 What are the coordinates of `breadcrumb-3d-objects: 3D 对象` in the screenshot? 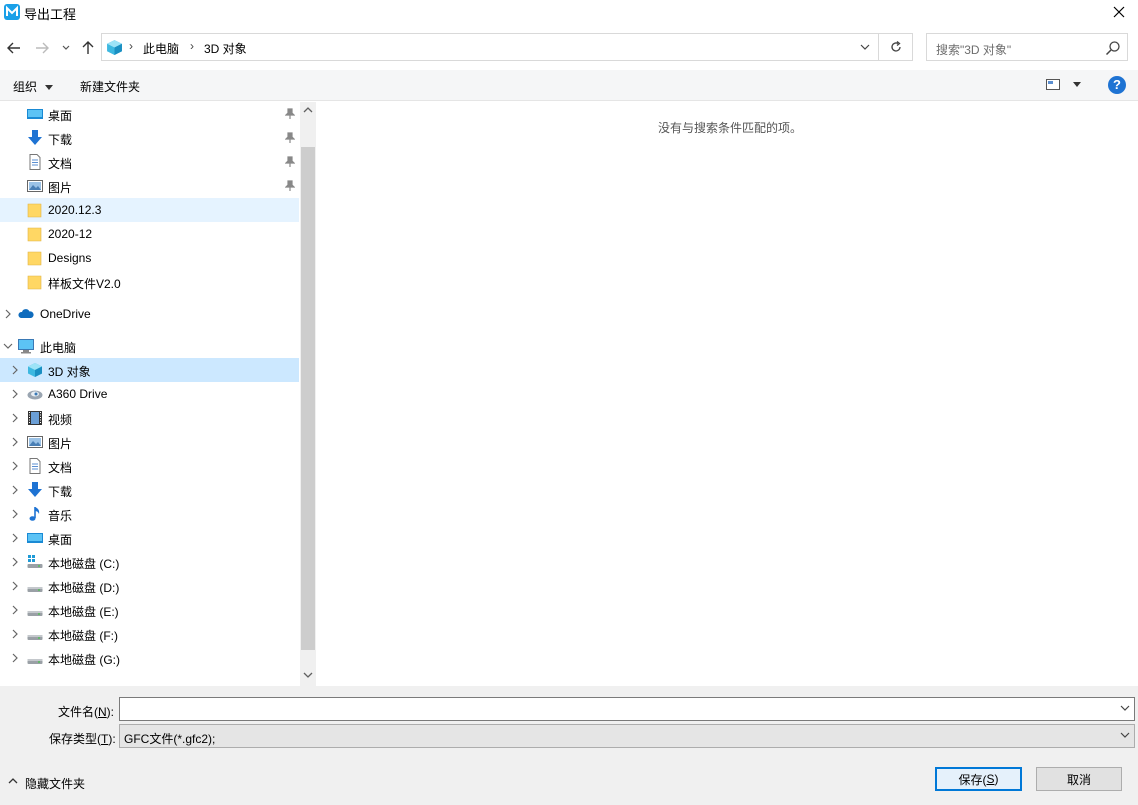 It's located at (225, 48).